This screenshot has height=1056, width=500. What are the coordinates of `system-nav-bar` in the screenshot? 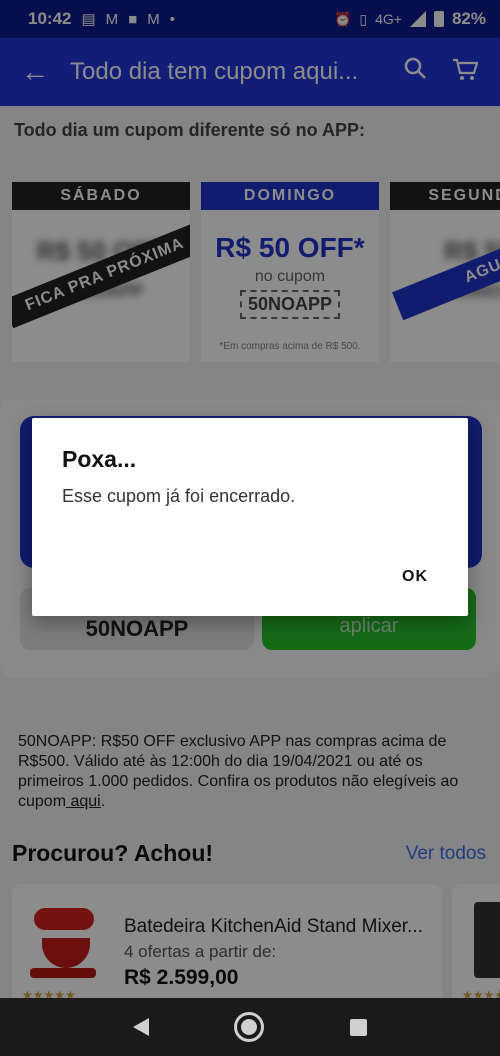 It's located at (250, 1027).